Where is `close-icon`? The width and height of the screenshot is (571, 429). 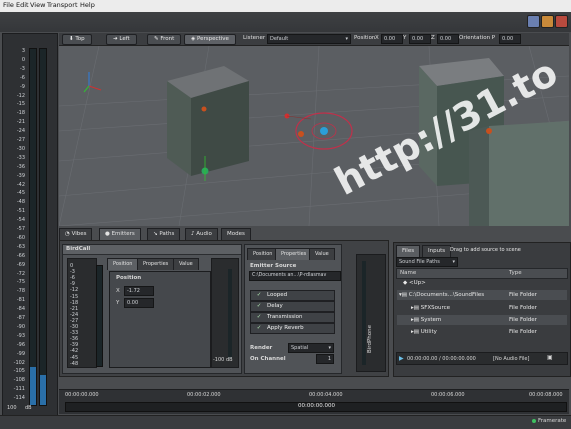
close-icon is located at coordinates (561, 21).